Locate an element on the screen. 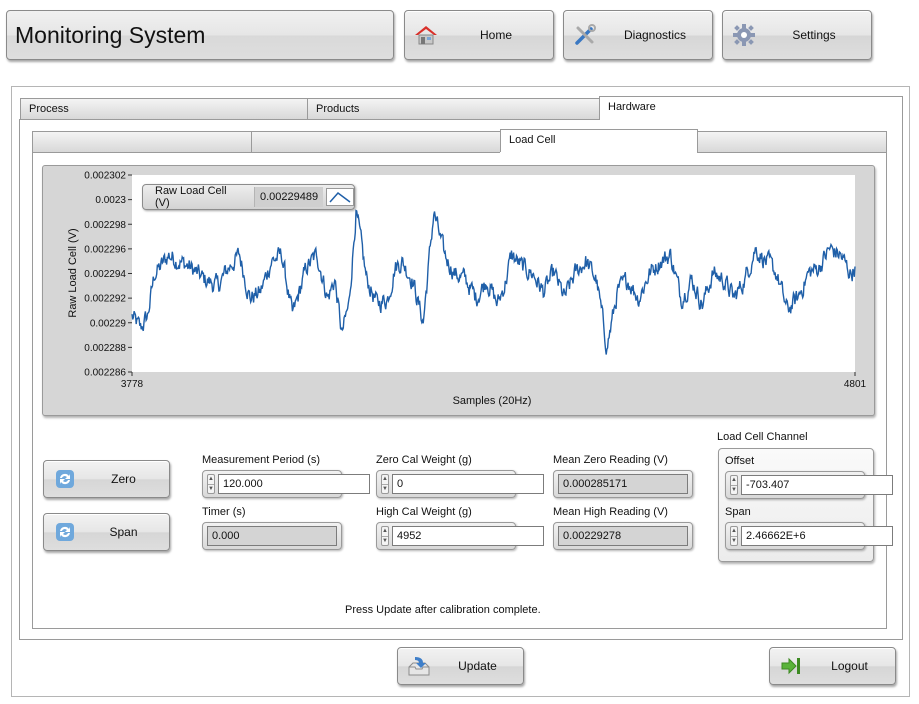 This screenshot has height=704, width=919. logout-arrow-icon is located at coordinates (791, 666).